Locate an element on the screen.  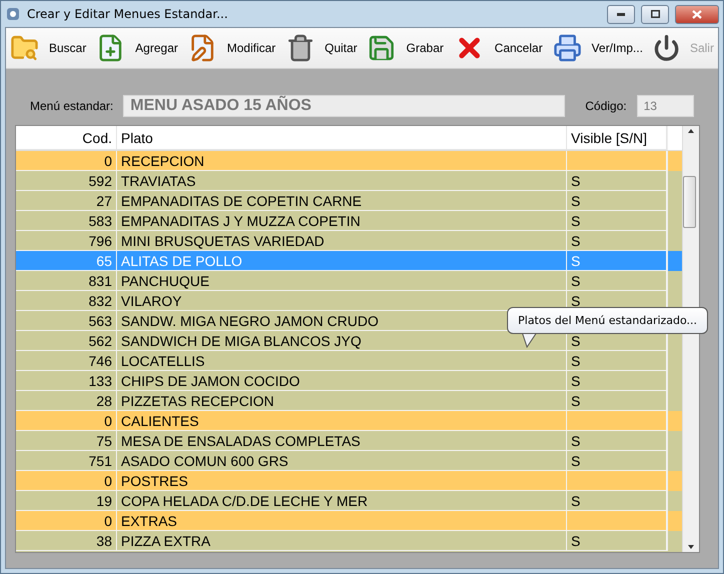
table-row: 0 EXTRAS is located at coordinates (349, 521).